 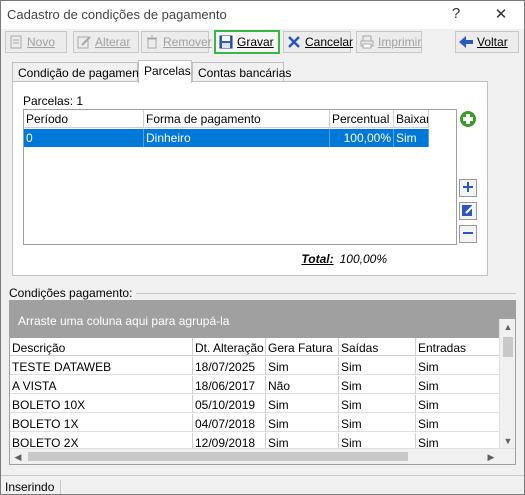 I want to click on remover-label: Remover, so click(x=187, y=42).